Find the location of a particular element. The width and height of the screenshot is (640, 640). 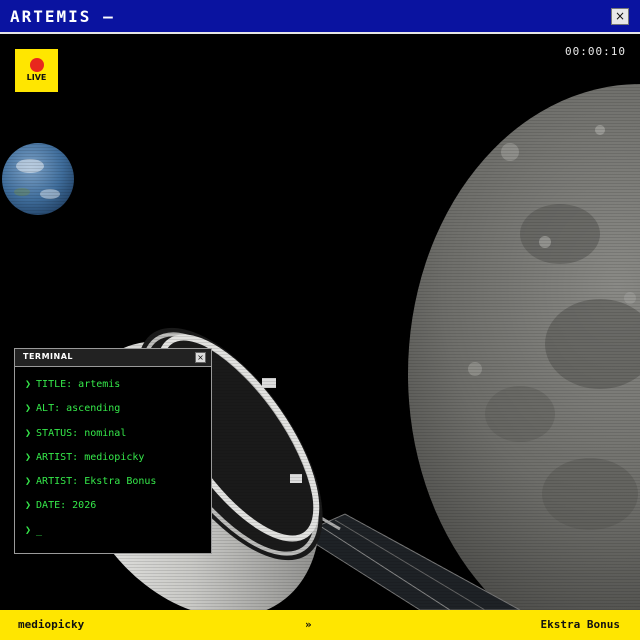

terminal-line: ❯ ARTIST: mediopicky is located at coordinates (90, 464).